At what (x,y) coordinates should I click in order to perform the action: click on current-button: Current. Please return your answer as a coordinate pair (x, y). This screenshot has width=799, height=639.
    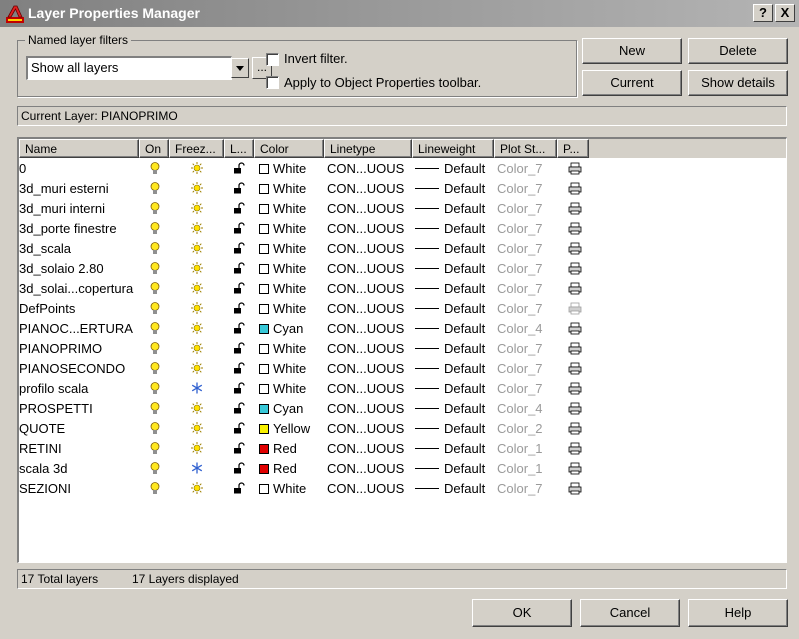
    Looking at the image, I should click on (632, 83).